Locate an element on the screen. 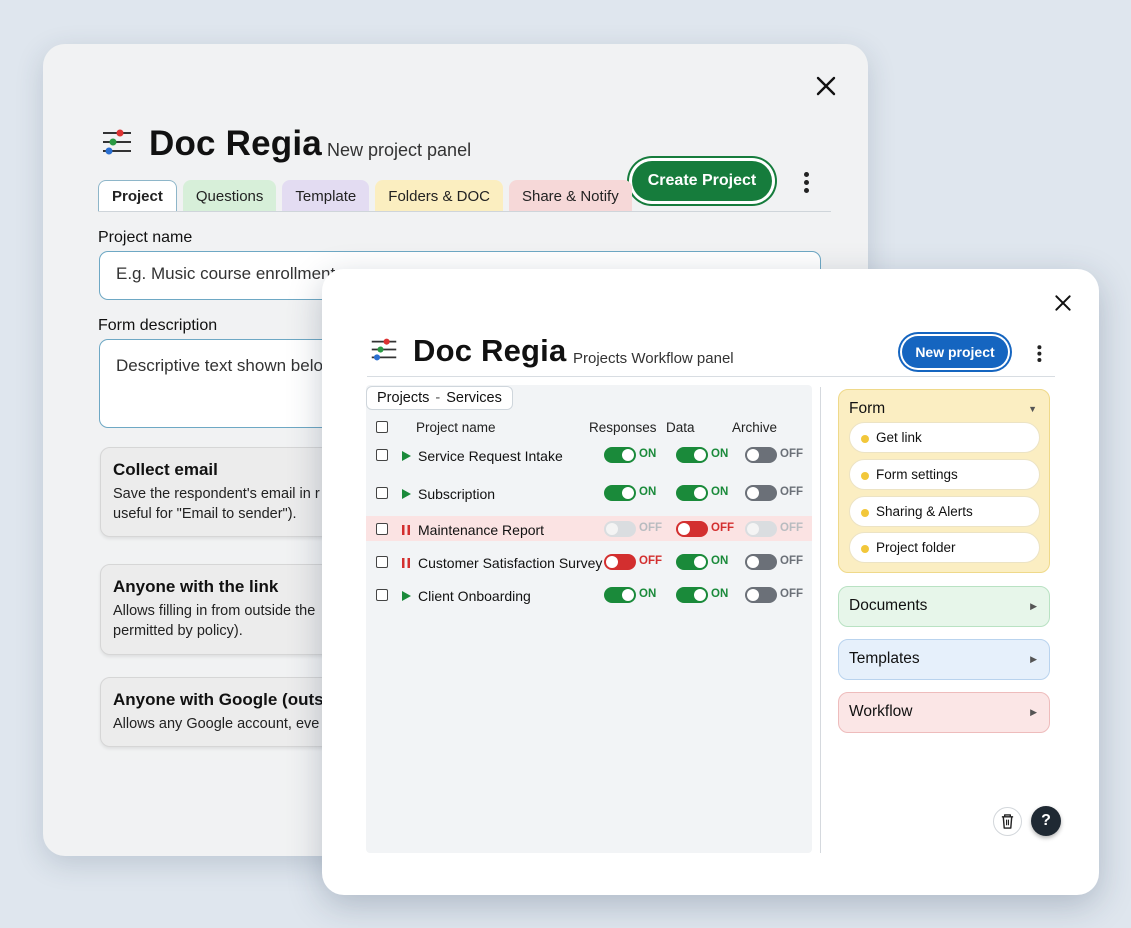 The width and height of the screenshot is (1131, 928). documents-section: Documents ▶ is located at coordinates (944, 606).